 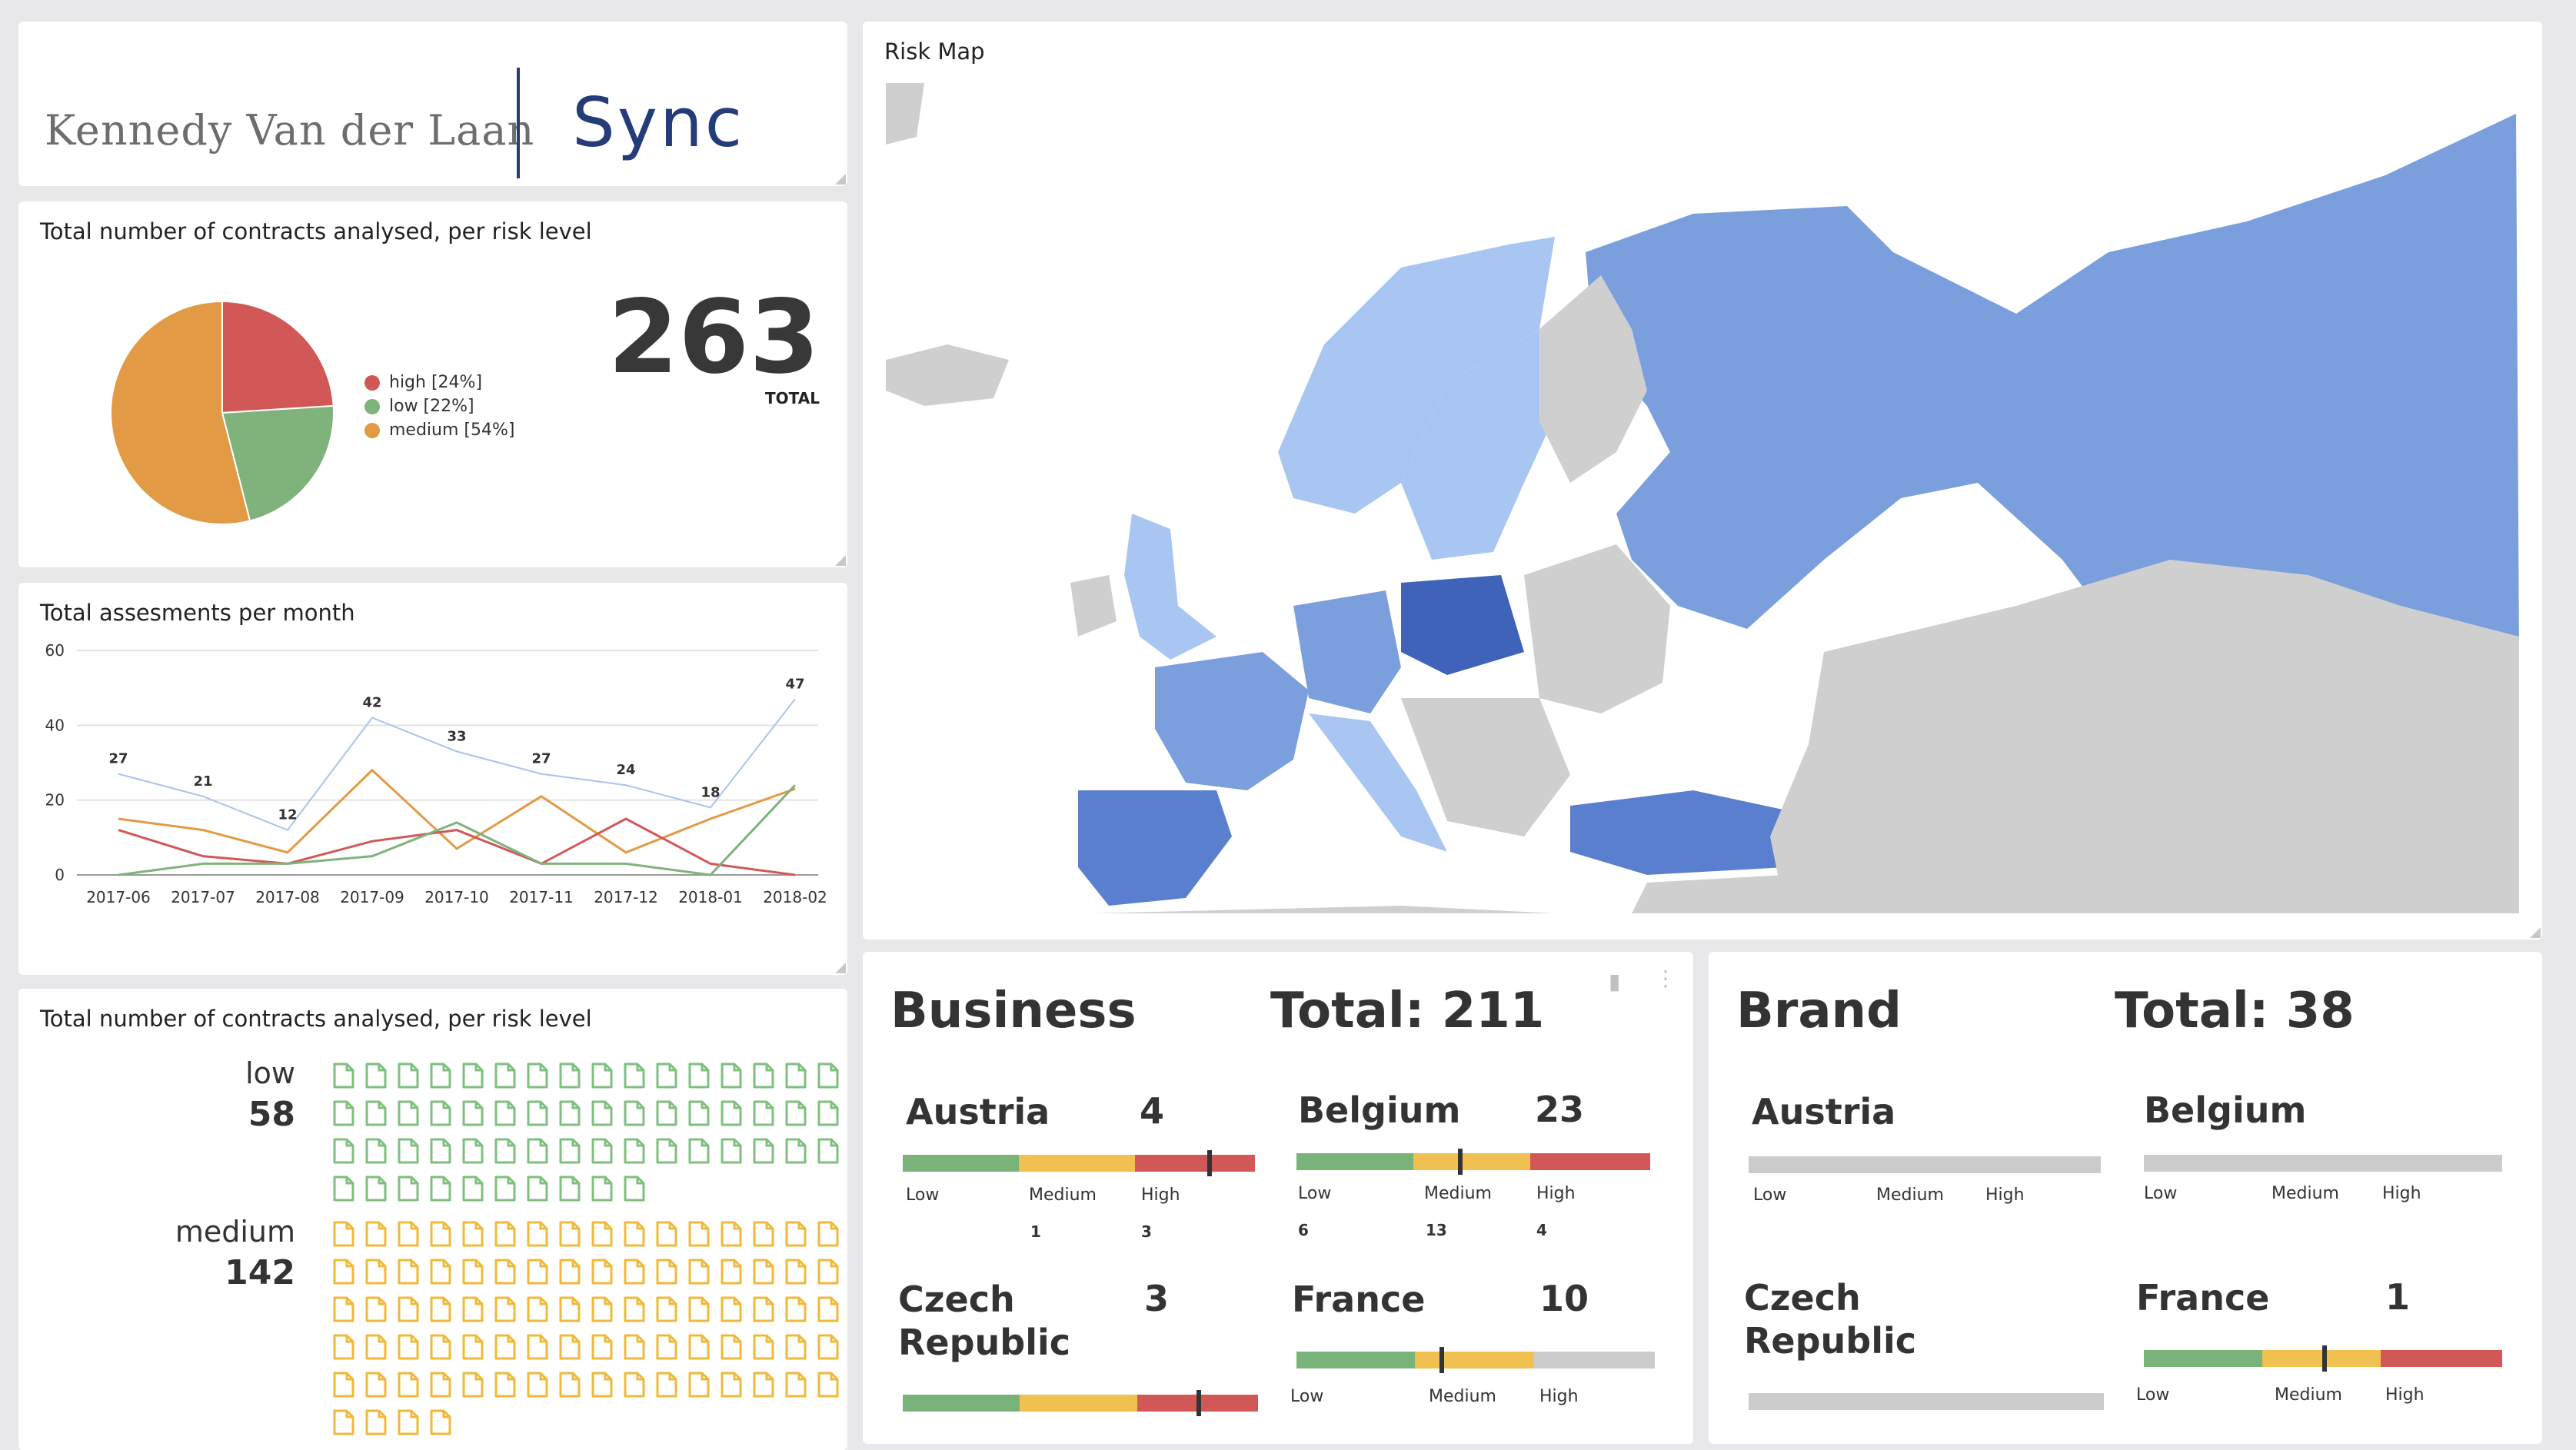 I want to click on x-tick-label: 2018-02, so click(x=795, y=897).